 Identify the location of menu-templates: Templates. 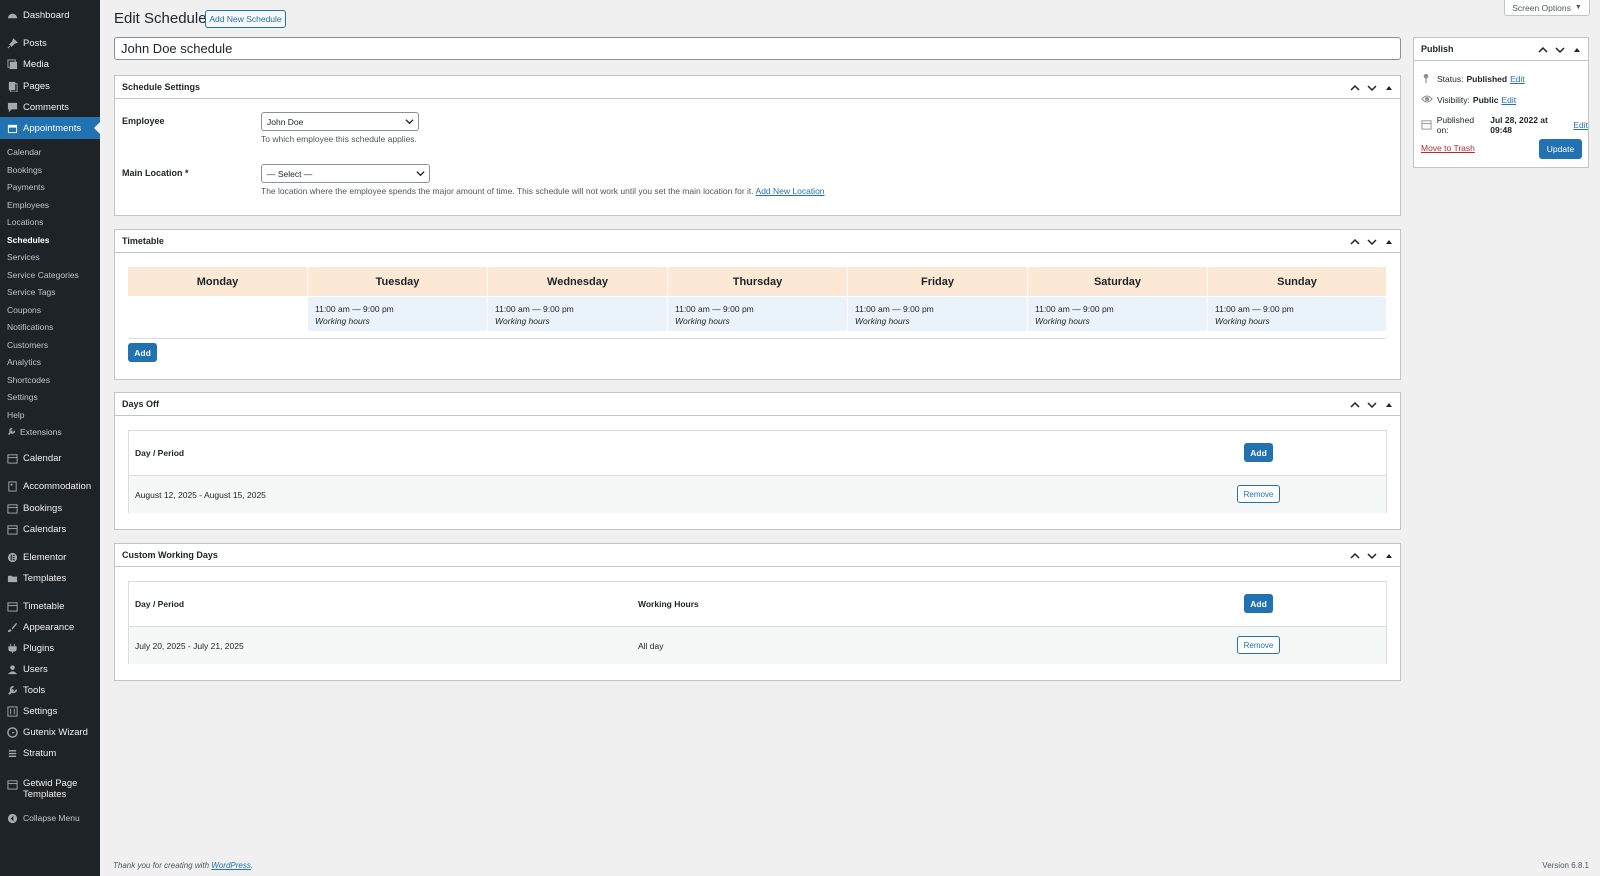
(50, 578).